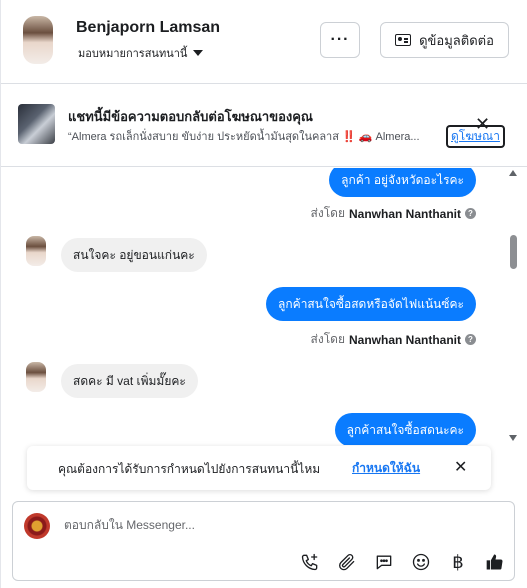  I want to click on contact-card-icon, so click(403, 40).